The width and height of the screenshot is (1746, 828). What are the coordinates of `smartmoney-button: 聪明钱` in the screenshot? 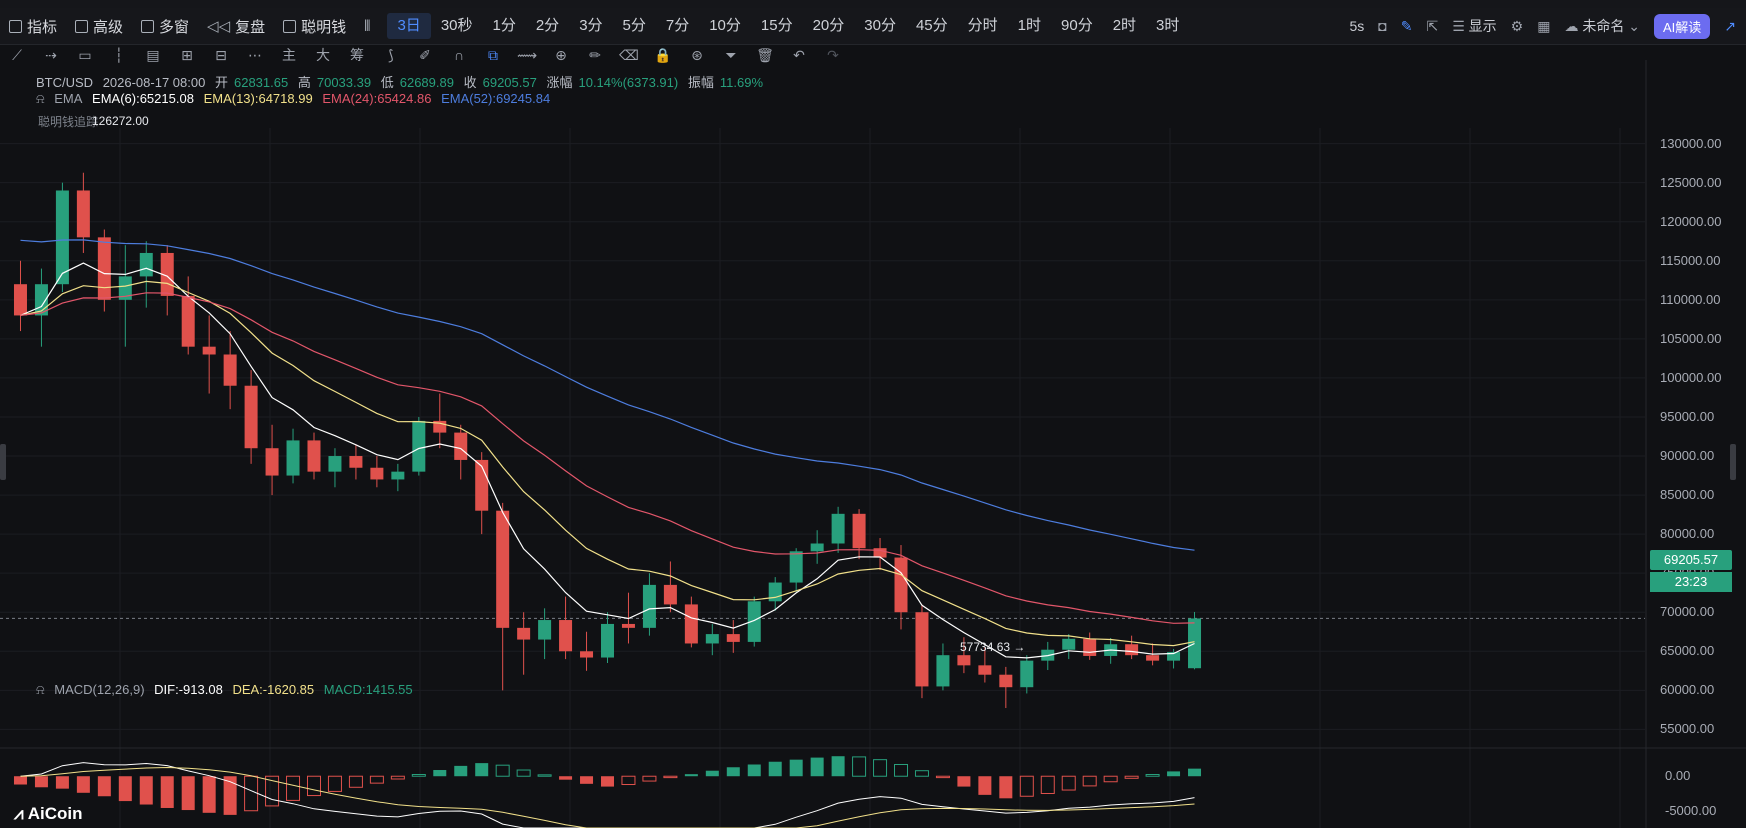 It's located at (314, 26).